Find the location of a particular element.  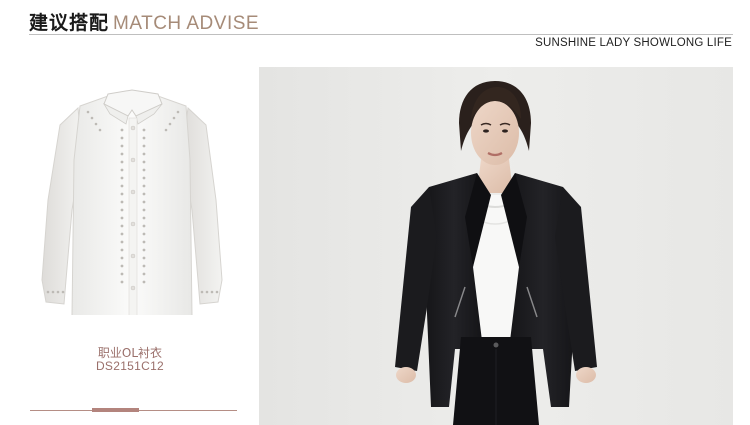

section-header: 建议搭配 MATCH ADVISE is located at coordinates (144, 22).